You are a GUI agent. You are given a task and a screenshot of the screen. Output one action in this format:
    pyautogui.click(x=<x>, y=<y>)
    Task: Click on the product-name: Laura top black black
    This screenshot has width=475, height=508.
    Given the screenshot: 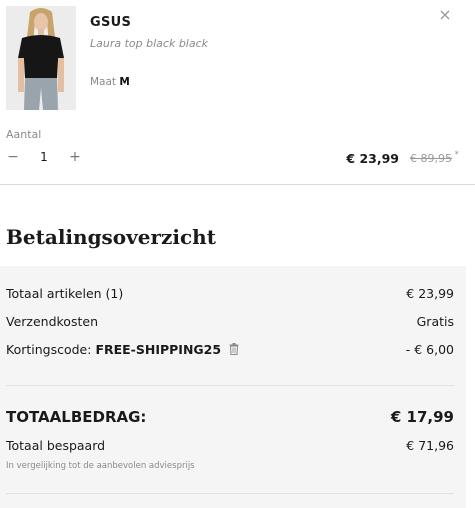 What is the action you would take?
    pyautogui.click(x=149, y=43)
    